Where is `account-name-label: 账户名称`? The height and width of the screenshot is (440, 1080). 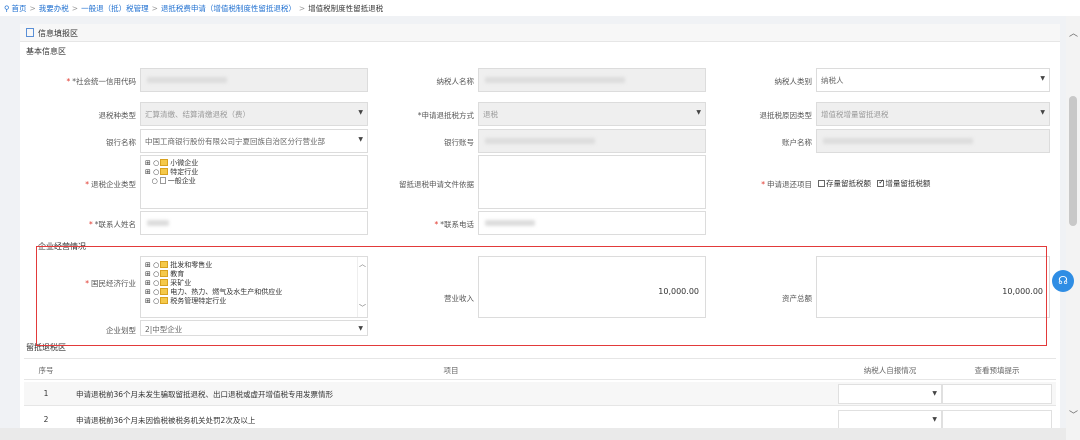
account-name-label: 账户名称 is located at coordinates (797, 142).